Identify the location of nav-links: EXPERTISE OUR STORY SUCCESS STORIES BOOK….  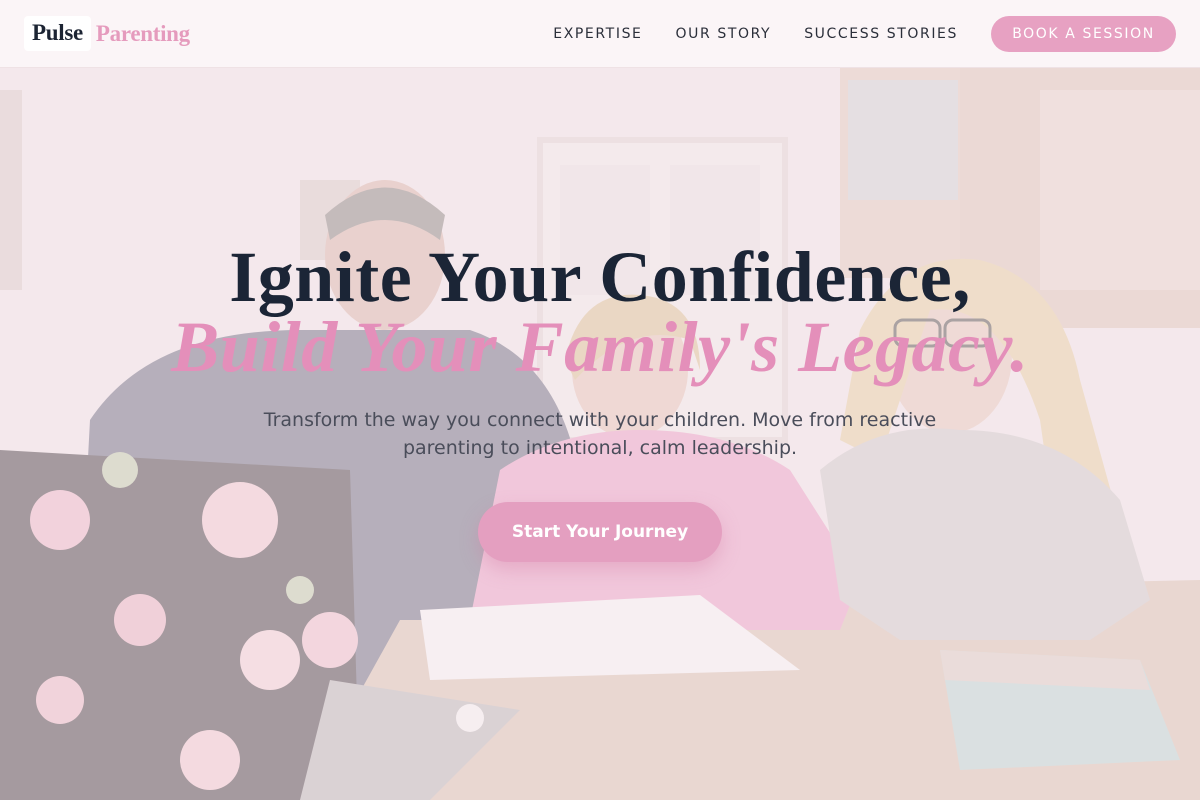
(864, 33).